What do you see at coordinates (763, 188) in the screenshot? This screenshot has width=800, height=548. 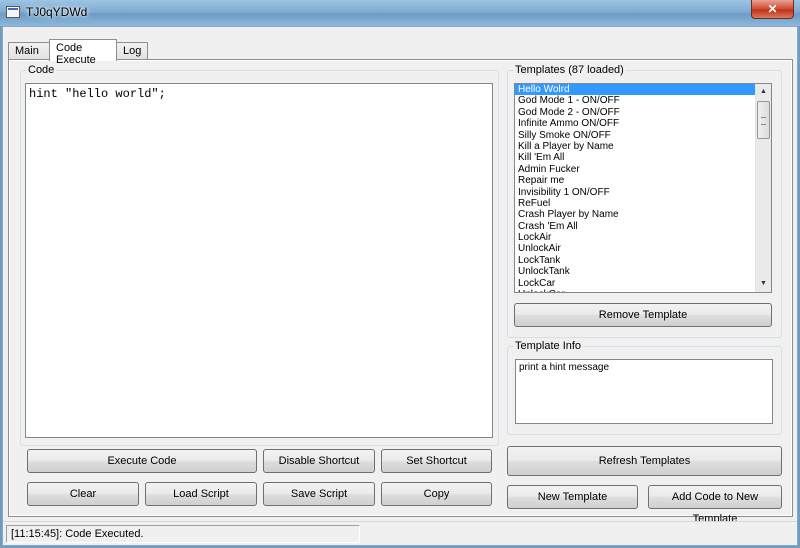 I see `templates-scrollbar: ▲ ▼` at bounding box center [763, 188].